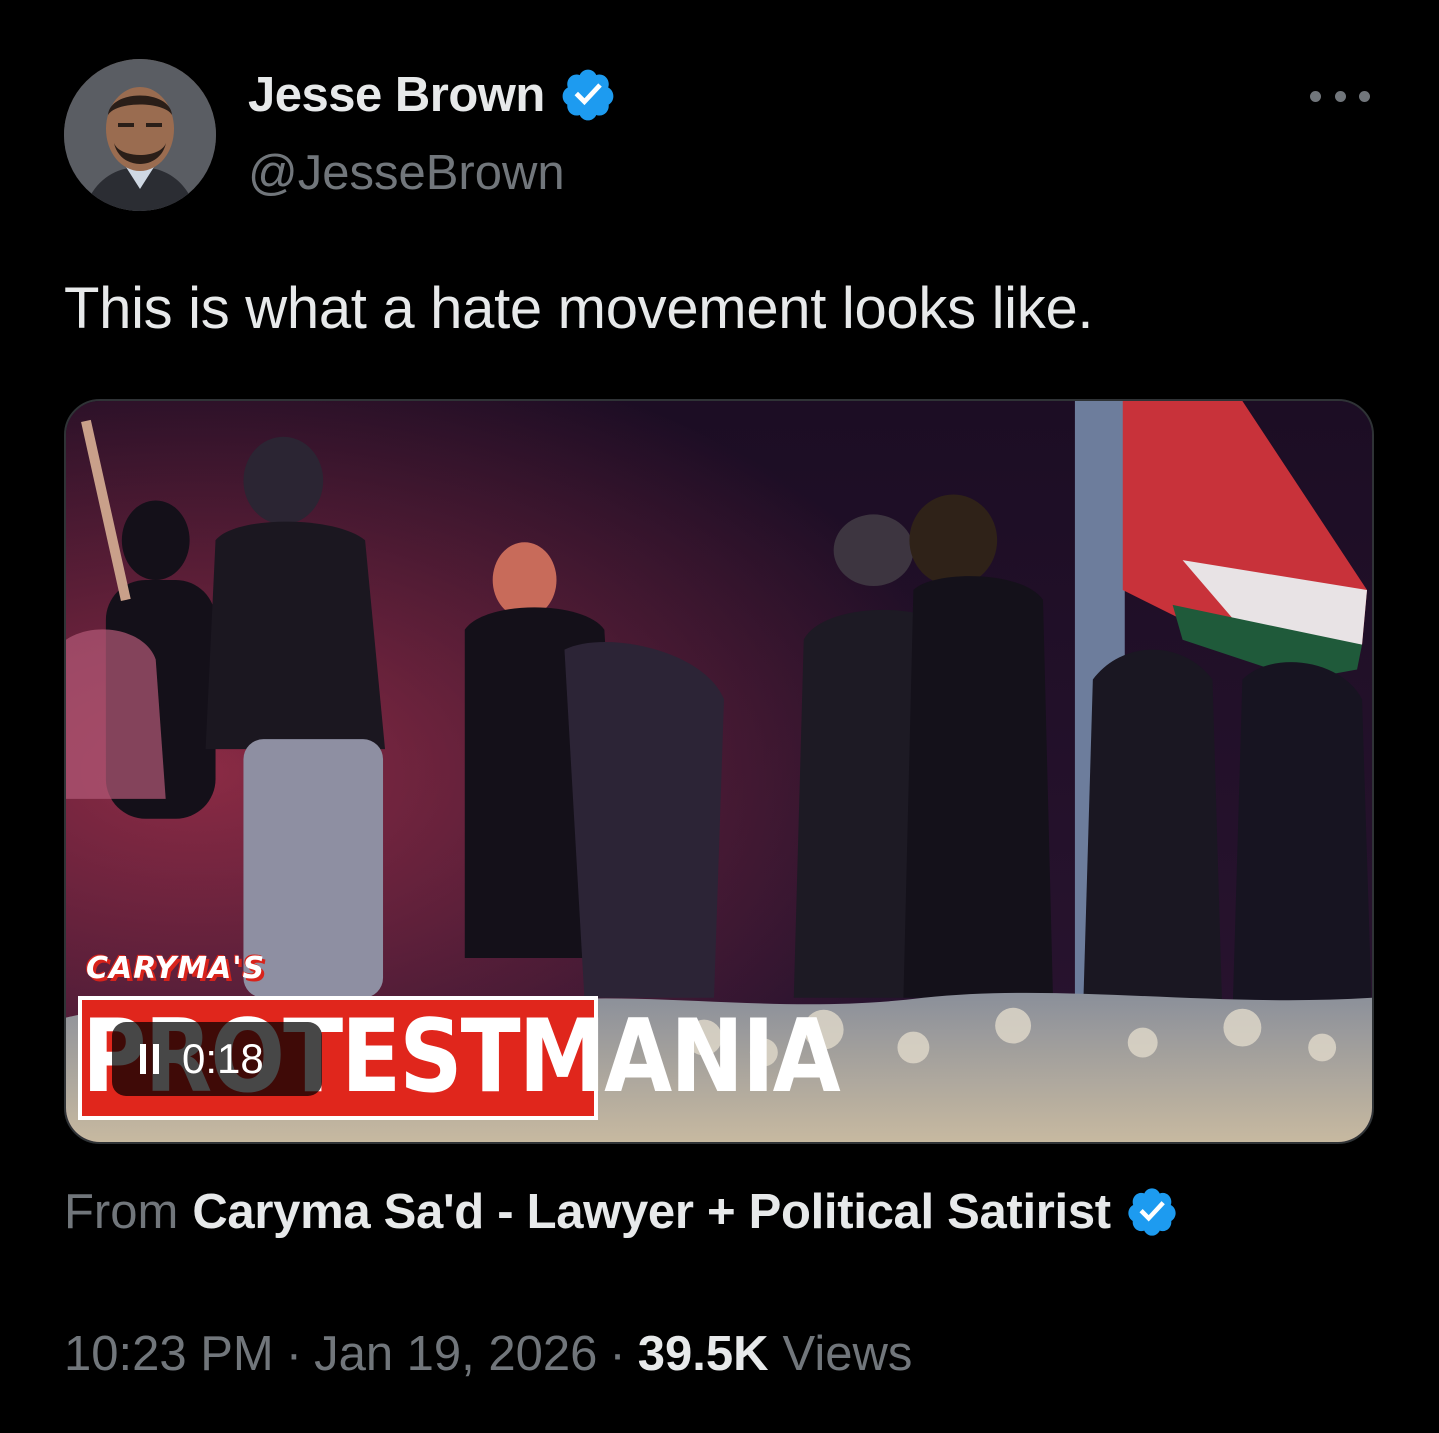 The image size is (1439, 1433). I want to click on tweet-time: 10:23 PM, so click(169, 1354).